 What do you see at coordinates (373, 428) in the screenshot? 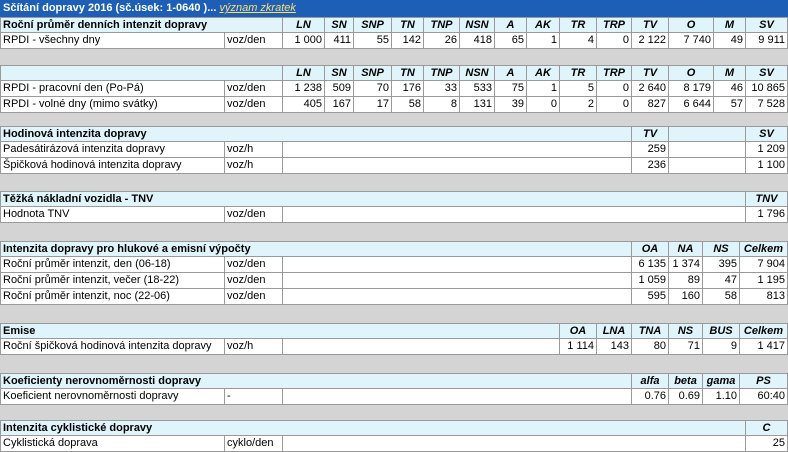
I see `section-heading: Intenzita cyklistické dopravy` at bounding box center [373, 428].